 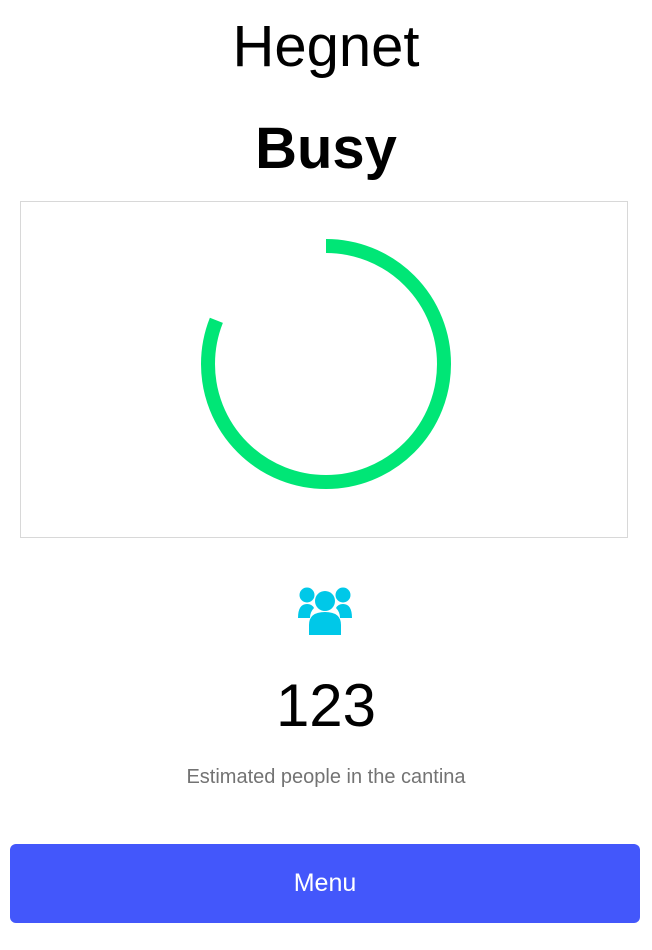 I want to click on menu-button: Menu, so click(x=325, y=883).